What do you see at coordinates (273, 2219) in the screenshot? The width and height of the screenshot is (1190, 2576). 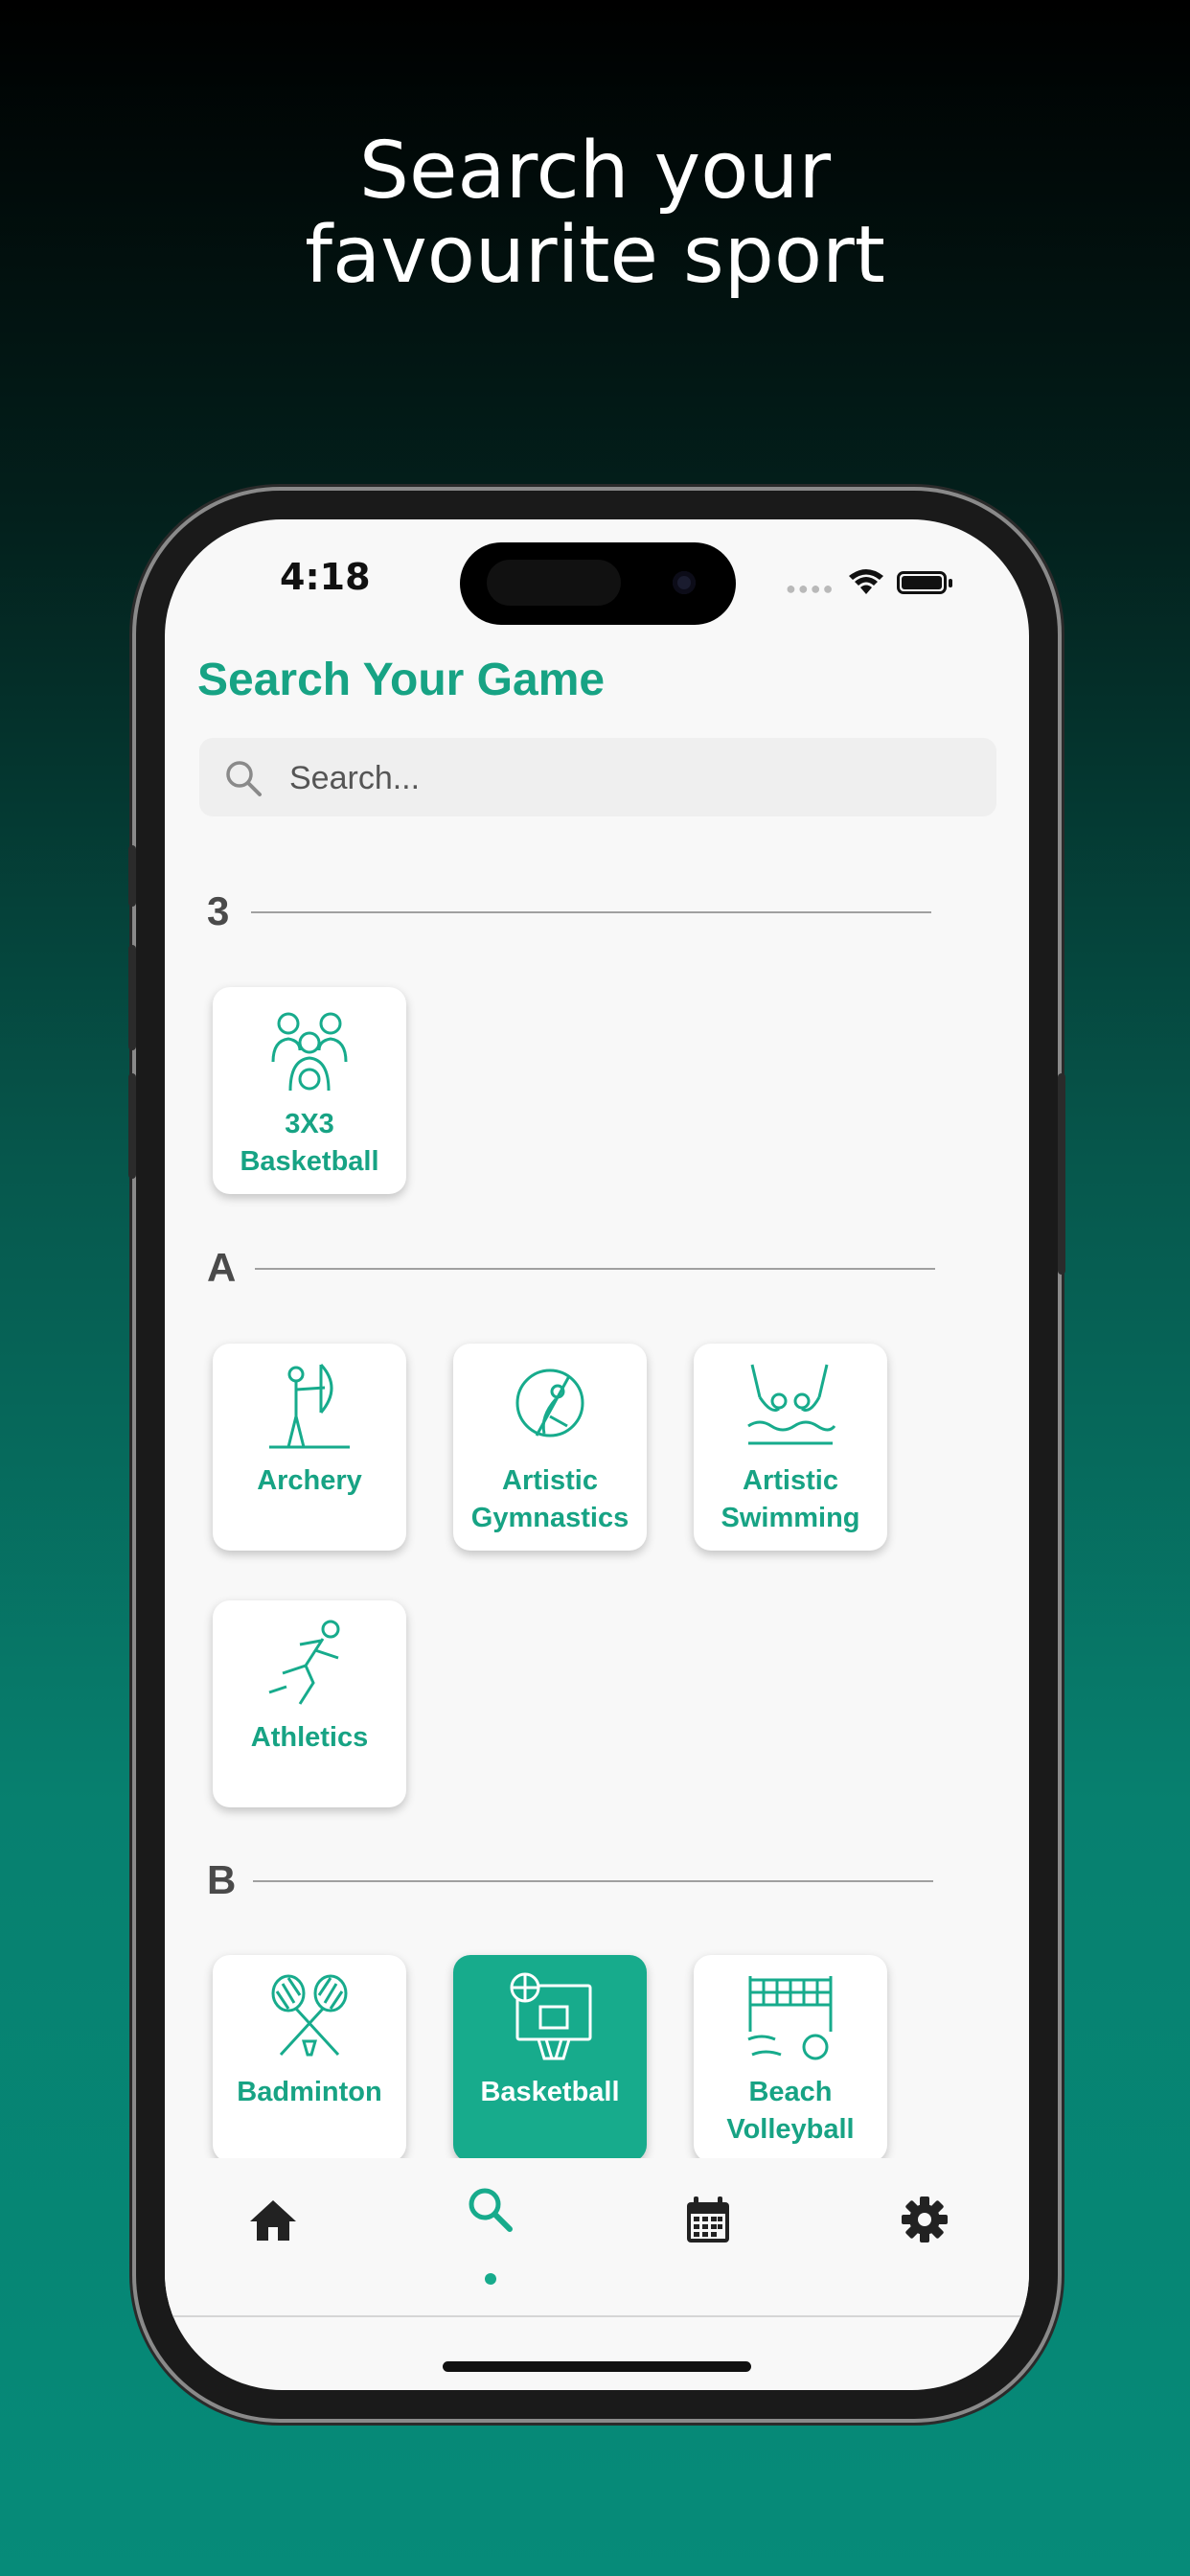 I see `home-icon` at bounding box center [273, 2219].